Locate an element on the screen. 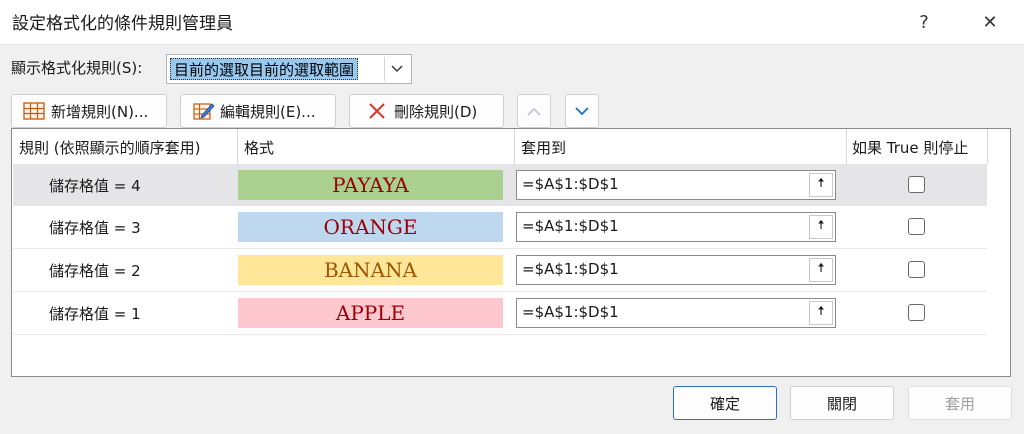  rule-description: 儲存格值 = 3 is located at coordinates (95, 228).